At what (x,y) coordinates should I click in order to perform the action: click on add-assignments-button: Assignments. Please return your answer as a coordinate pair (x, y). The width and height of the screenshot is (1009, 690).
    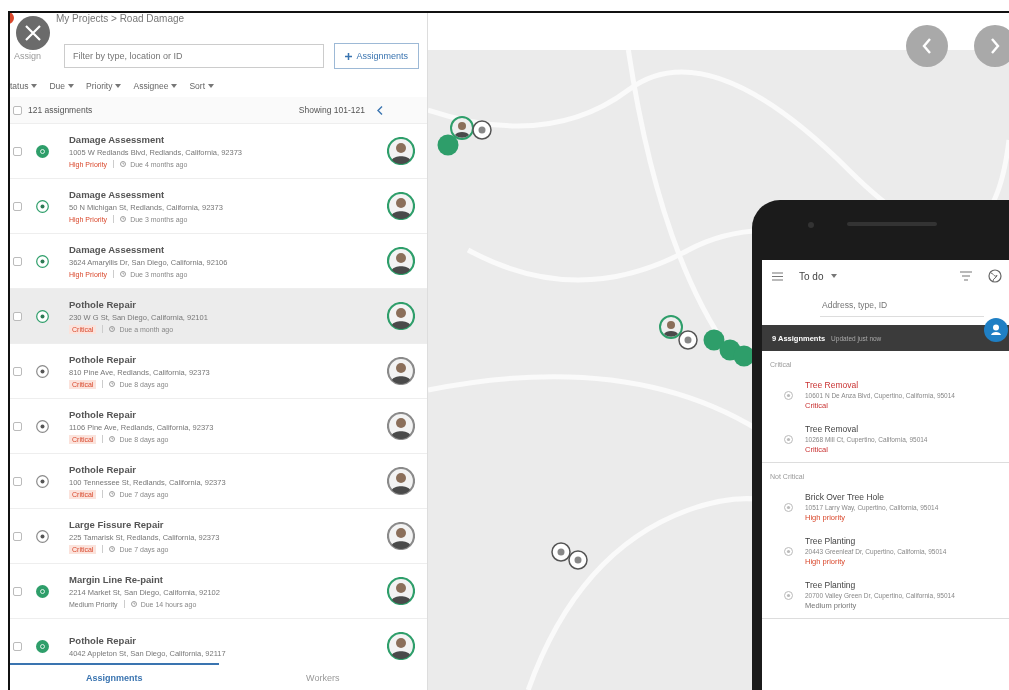
    Looking at the image, I should click on (376, 56).